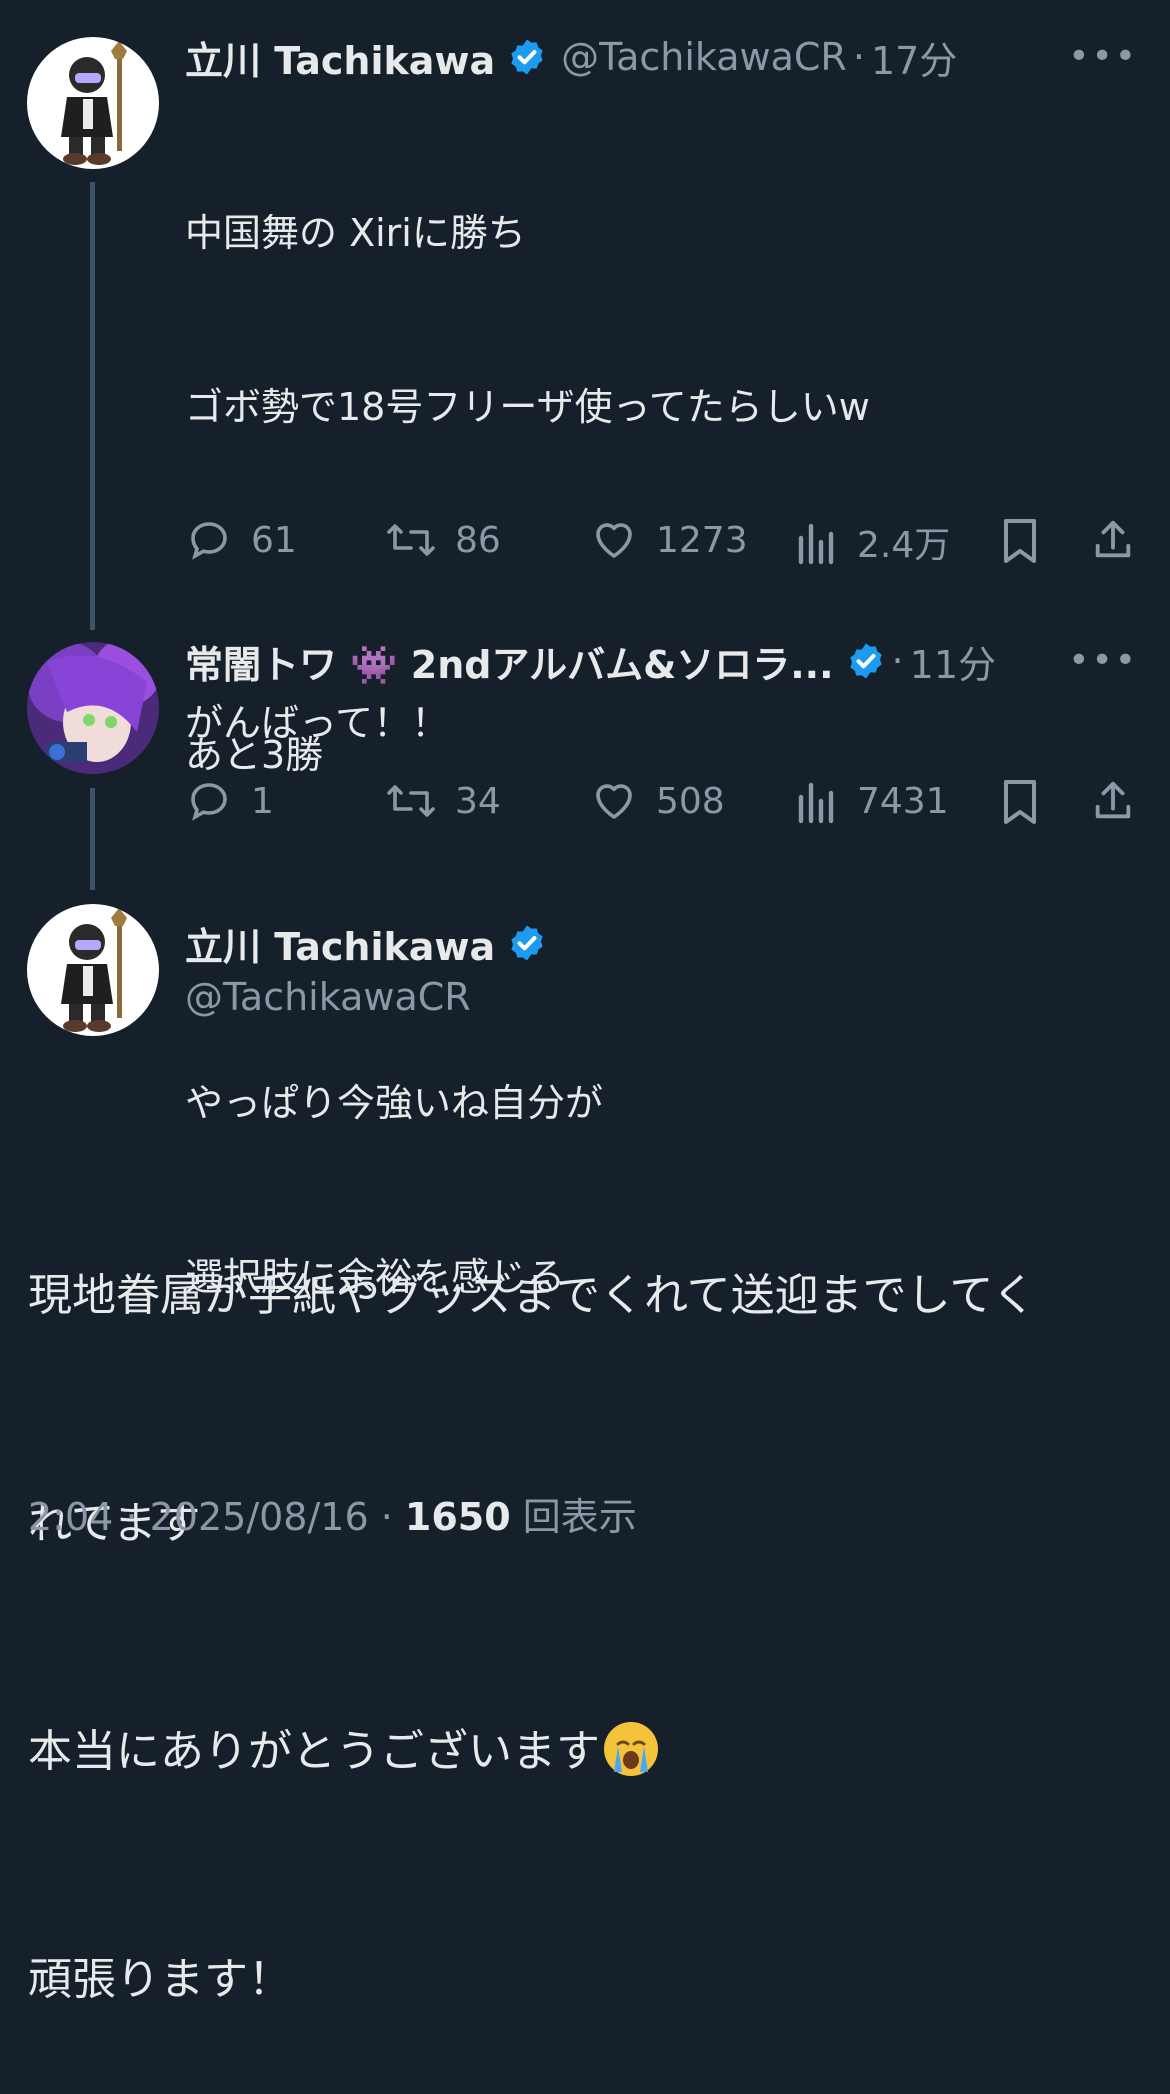  What do you see at coordinates (160, 1979) in the screenshot?
I see `tweet-line: 頑張ります！` at bounding box center [160, 1979].